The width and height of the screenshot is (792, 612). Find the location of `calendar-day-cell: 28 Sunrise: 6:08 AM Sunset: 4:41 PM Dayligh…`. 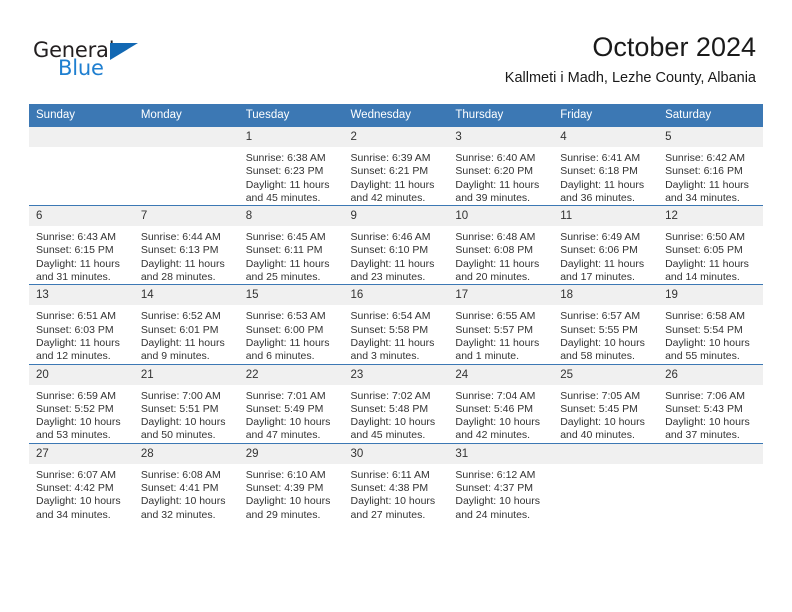

calendar-day-cell: 28 Sunrise: 6:08 AM Sunset: 4:41 PM Dayligh… is located at coordinates (186, 482).